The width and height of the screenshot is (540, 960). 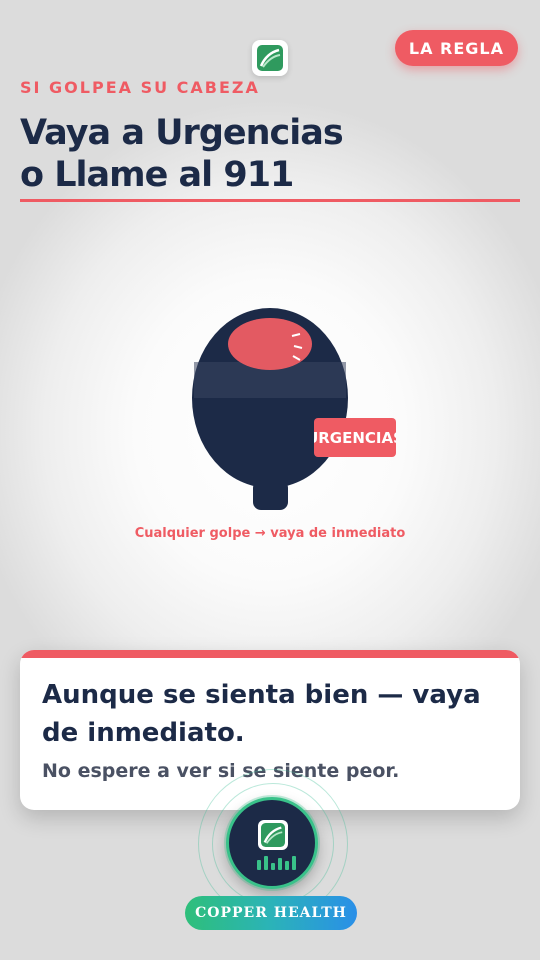 What do you see at coordinates (182, 133) in the screenshot?
I see `title-line-1: Vaya a Urgencias` at bounding box center [182, 133].